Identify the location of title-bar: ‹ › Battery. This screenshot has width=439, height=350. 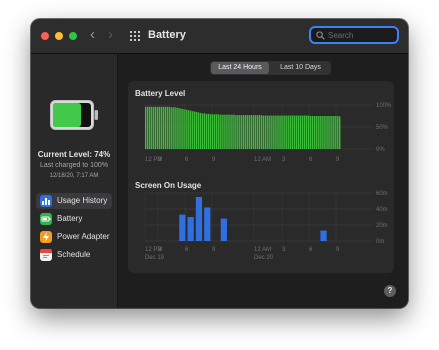
(219, 36).